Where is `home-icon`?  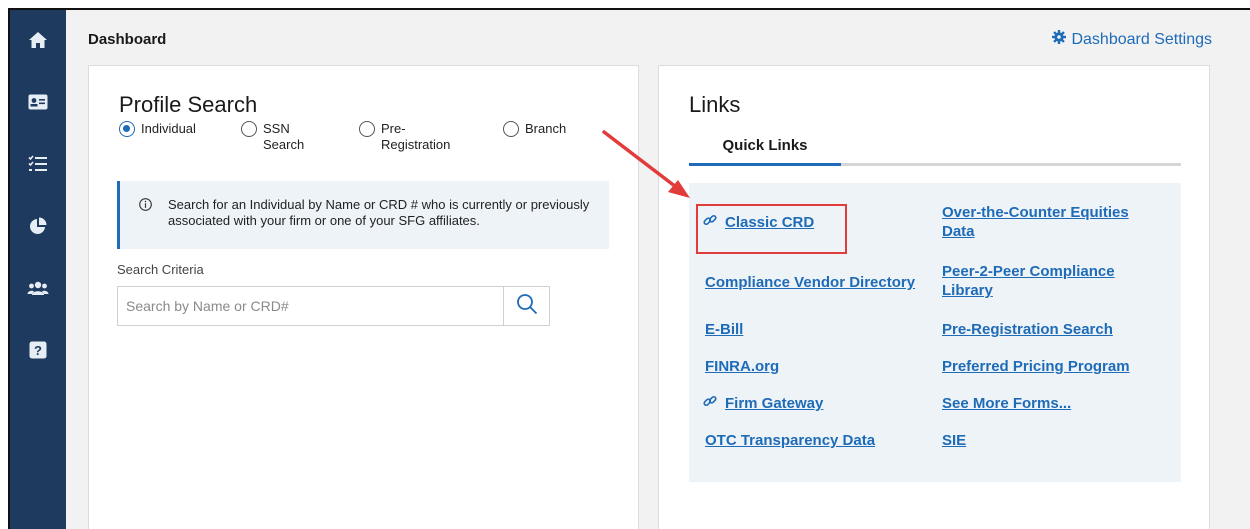
home-icon is located at coordinates (38, 40).